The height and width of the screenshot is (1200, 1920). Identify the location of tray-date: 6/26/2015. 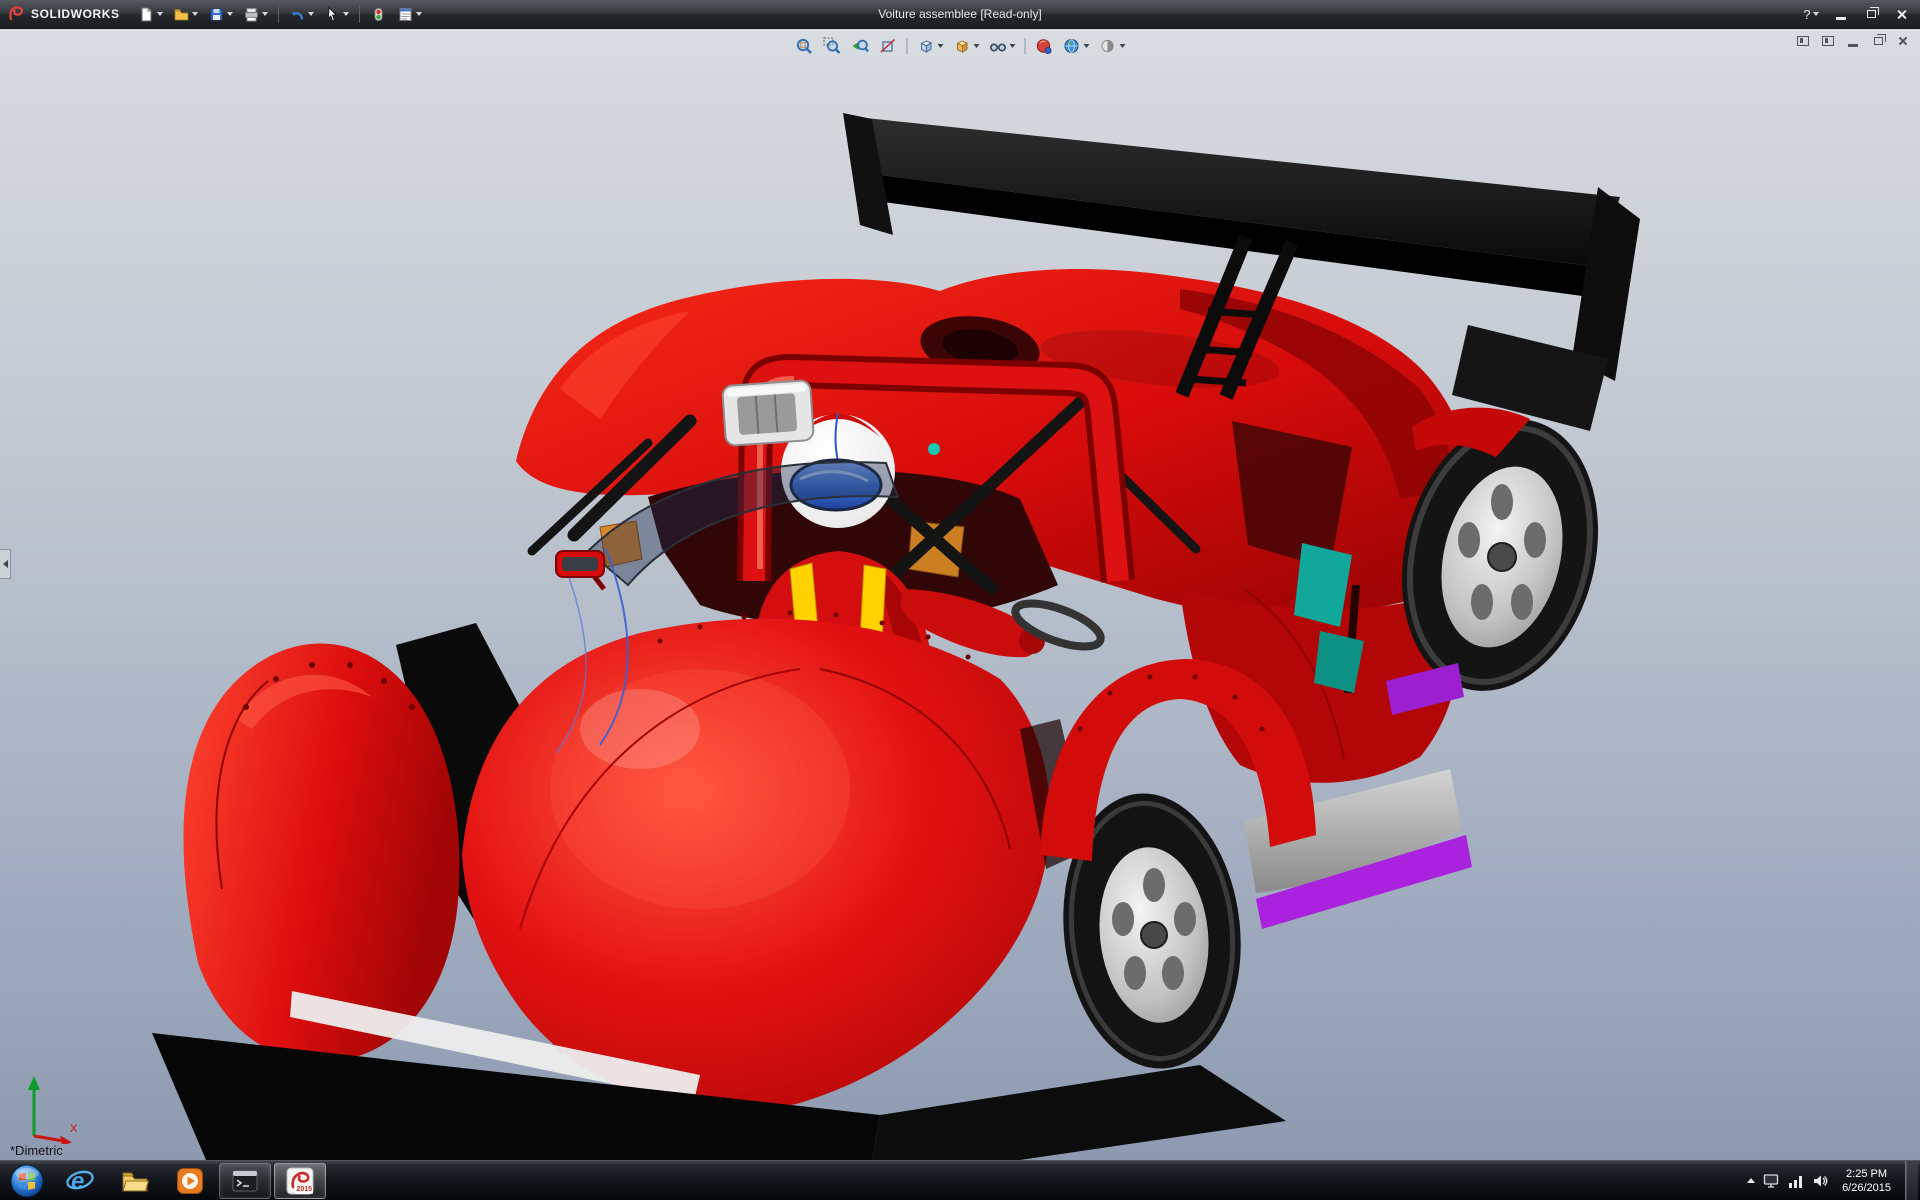
(1866, 1187).